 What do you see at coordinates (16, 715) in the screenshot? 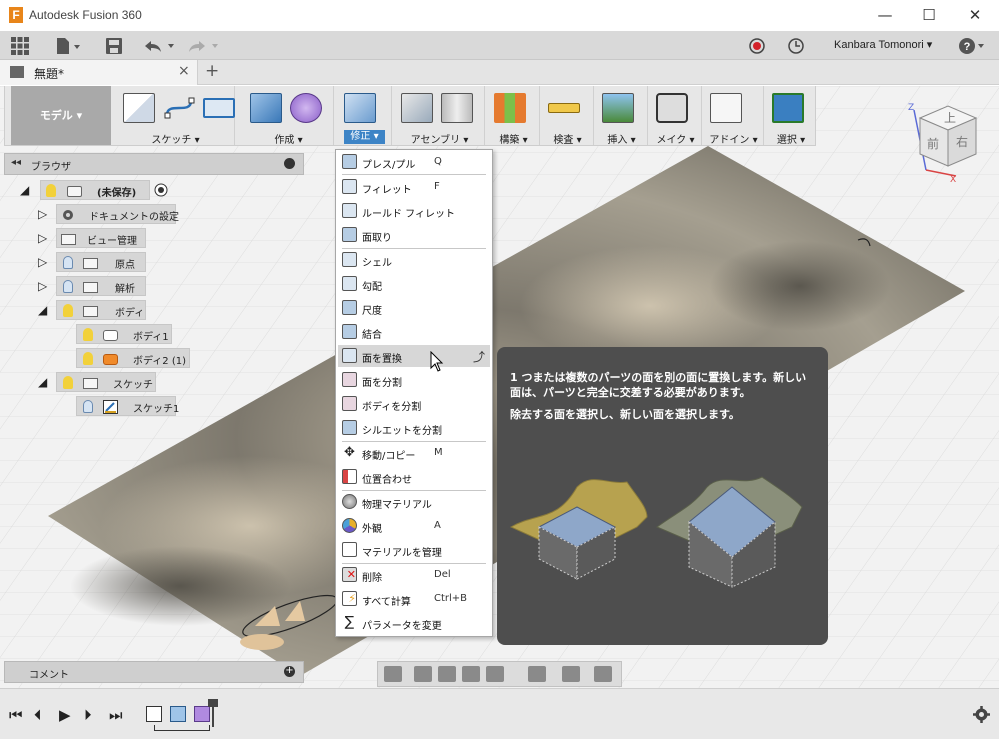
I see `go-to-start-button: ⏮` at bounding box center [16, 715].